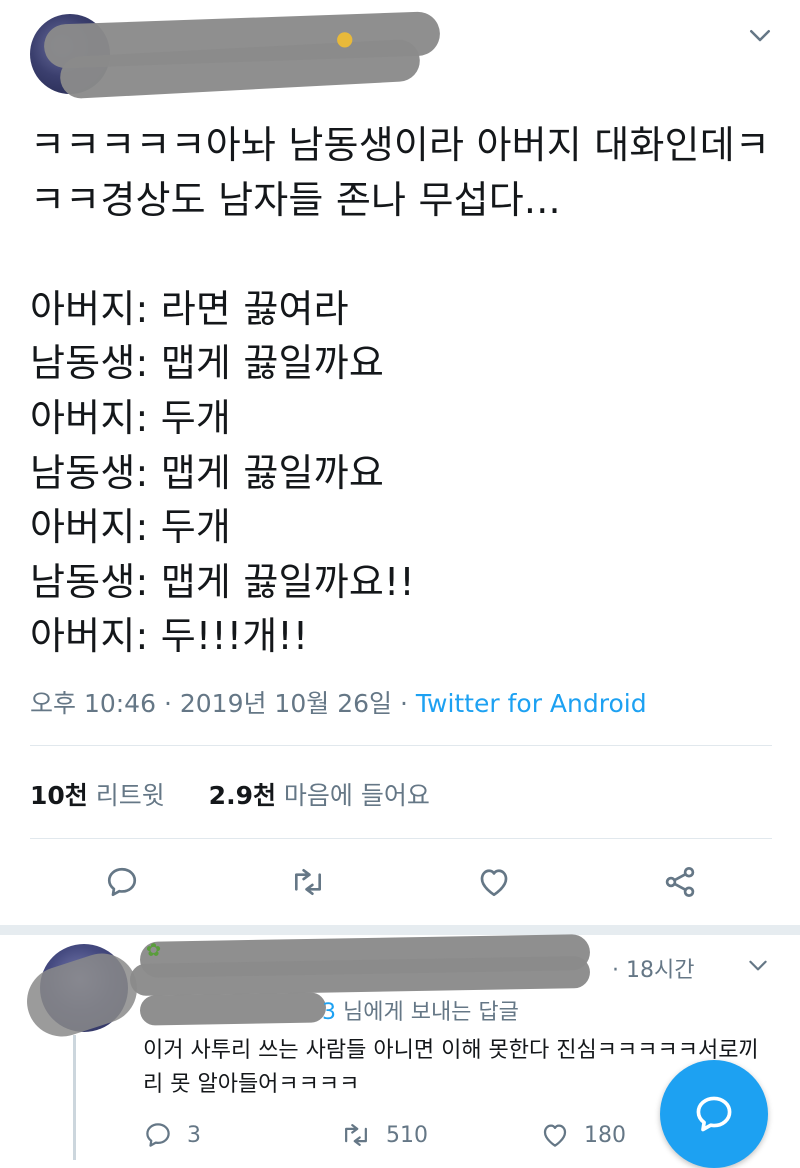 This screenshot has height=1168, width=800. What do you see at coordinates (82, 995) in the screenshot?
I see `redacted-avatar-scribble` at bounding box center [82, 995].